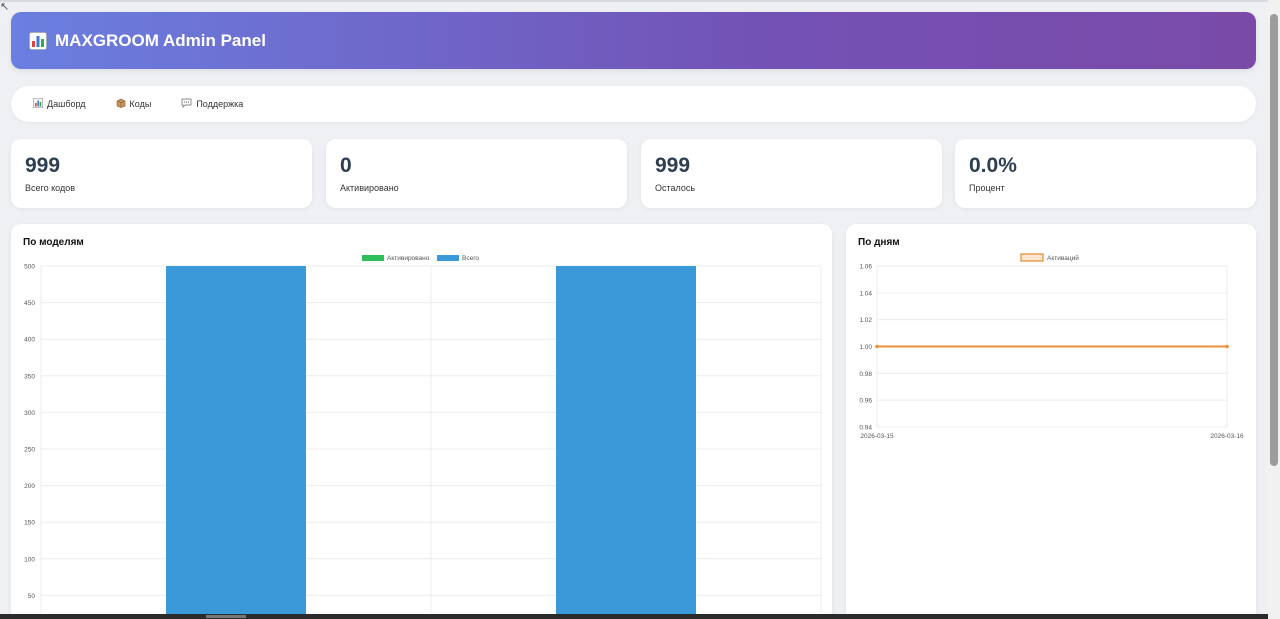  What do you see at coordinates (865, 374) in the screenshot?
I see `y-tick-label: 0.98` at bounding box center [865, 374].